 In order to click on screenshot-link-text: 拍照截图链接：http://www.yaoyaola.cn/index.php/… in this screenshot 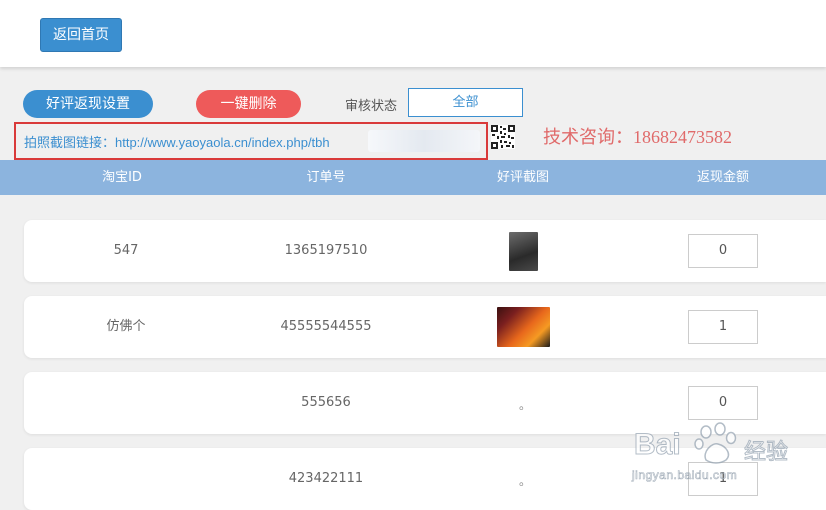, I will do `click(177, 141)`.